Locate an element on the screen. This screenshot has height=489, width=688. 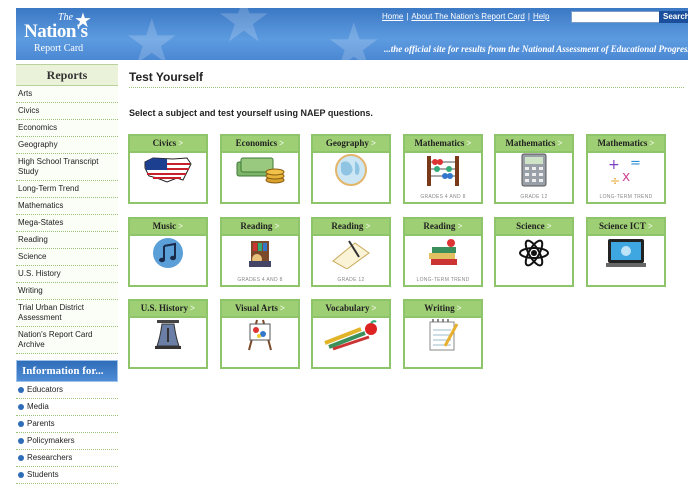
tile-reading-4-8: Reading > GRADES 4 AND 8 is located at coordinates (260, 252).